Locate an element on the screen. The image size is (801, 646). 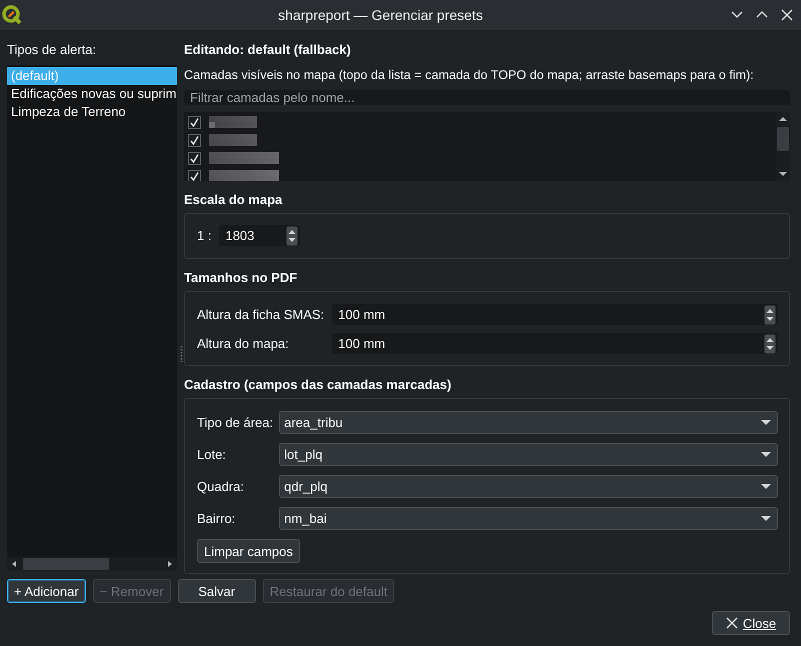
field-label: Altura do mapa: is located at coordinates (243, 343).